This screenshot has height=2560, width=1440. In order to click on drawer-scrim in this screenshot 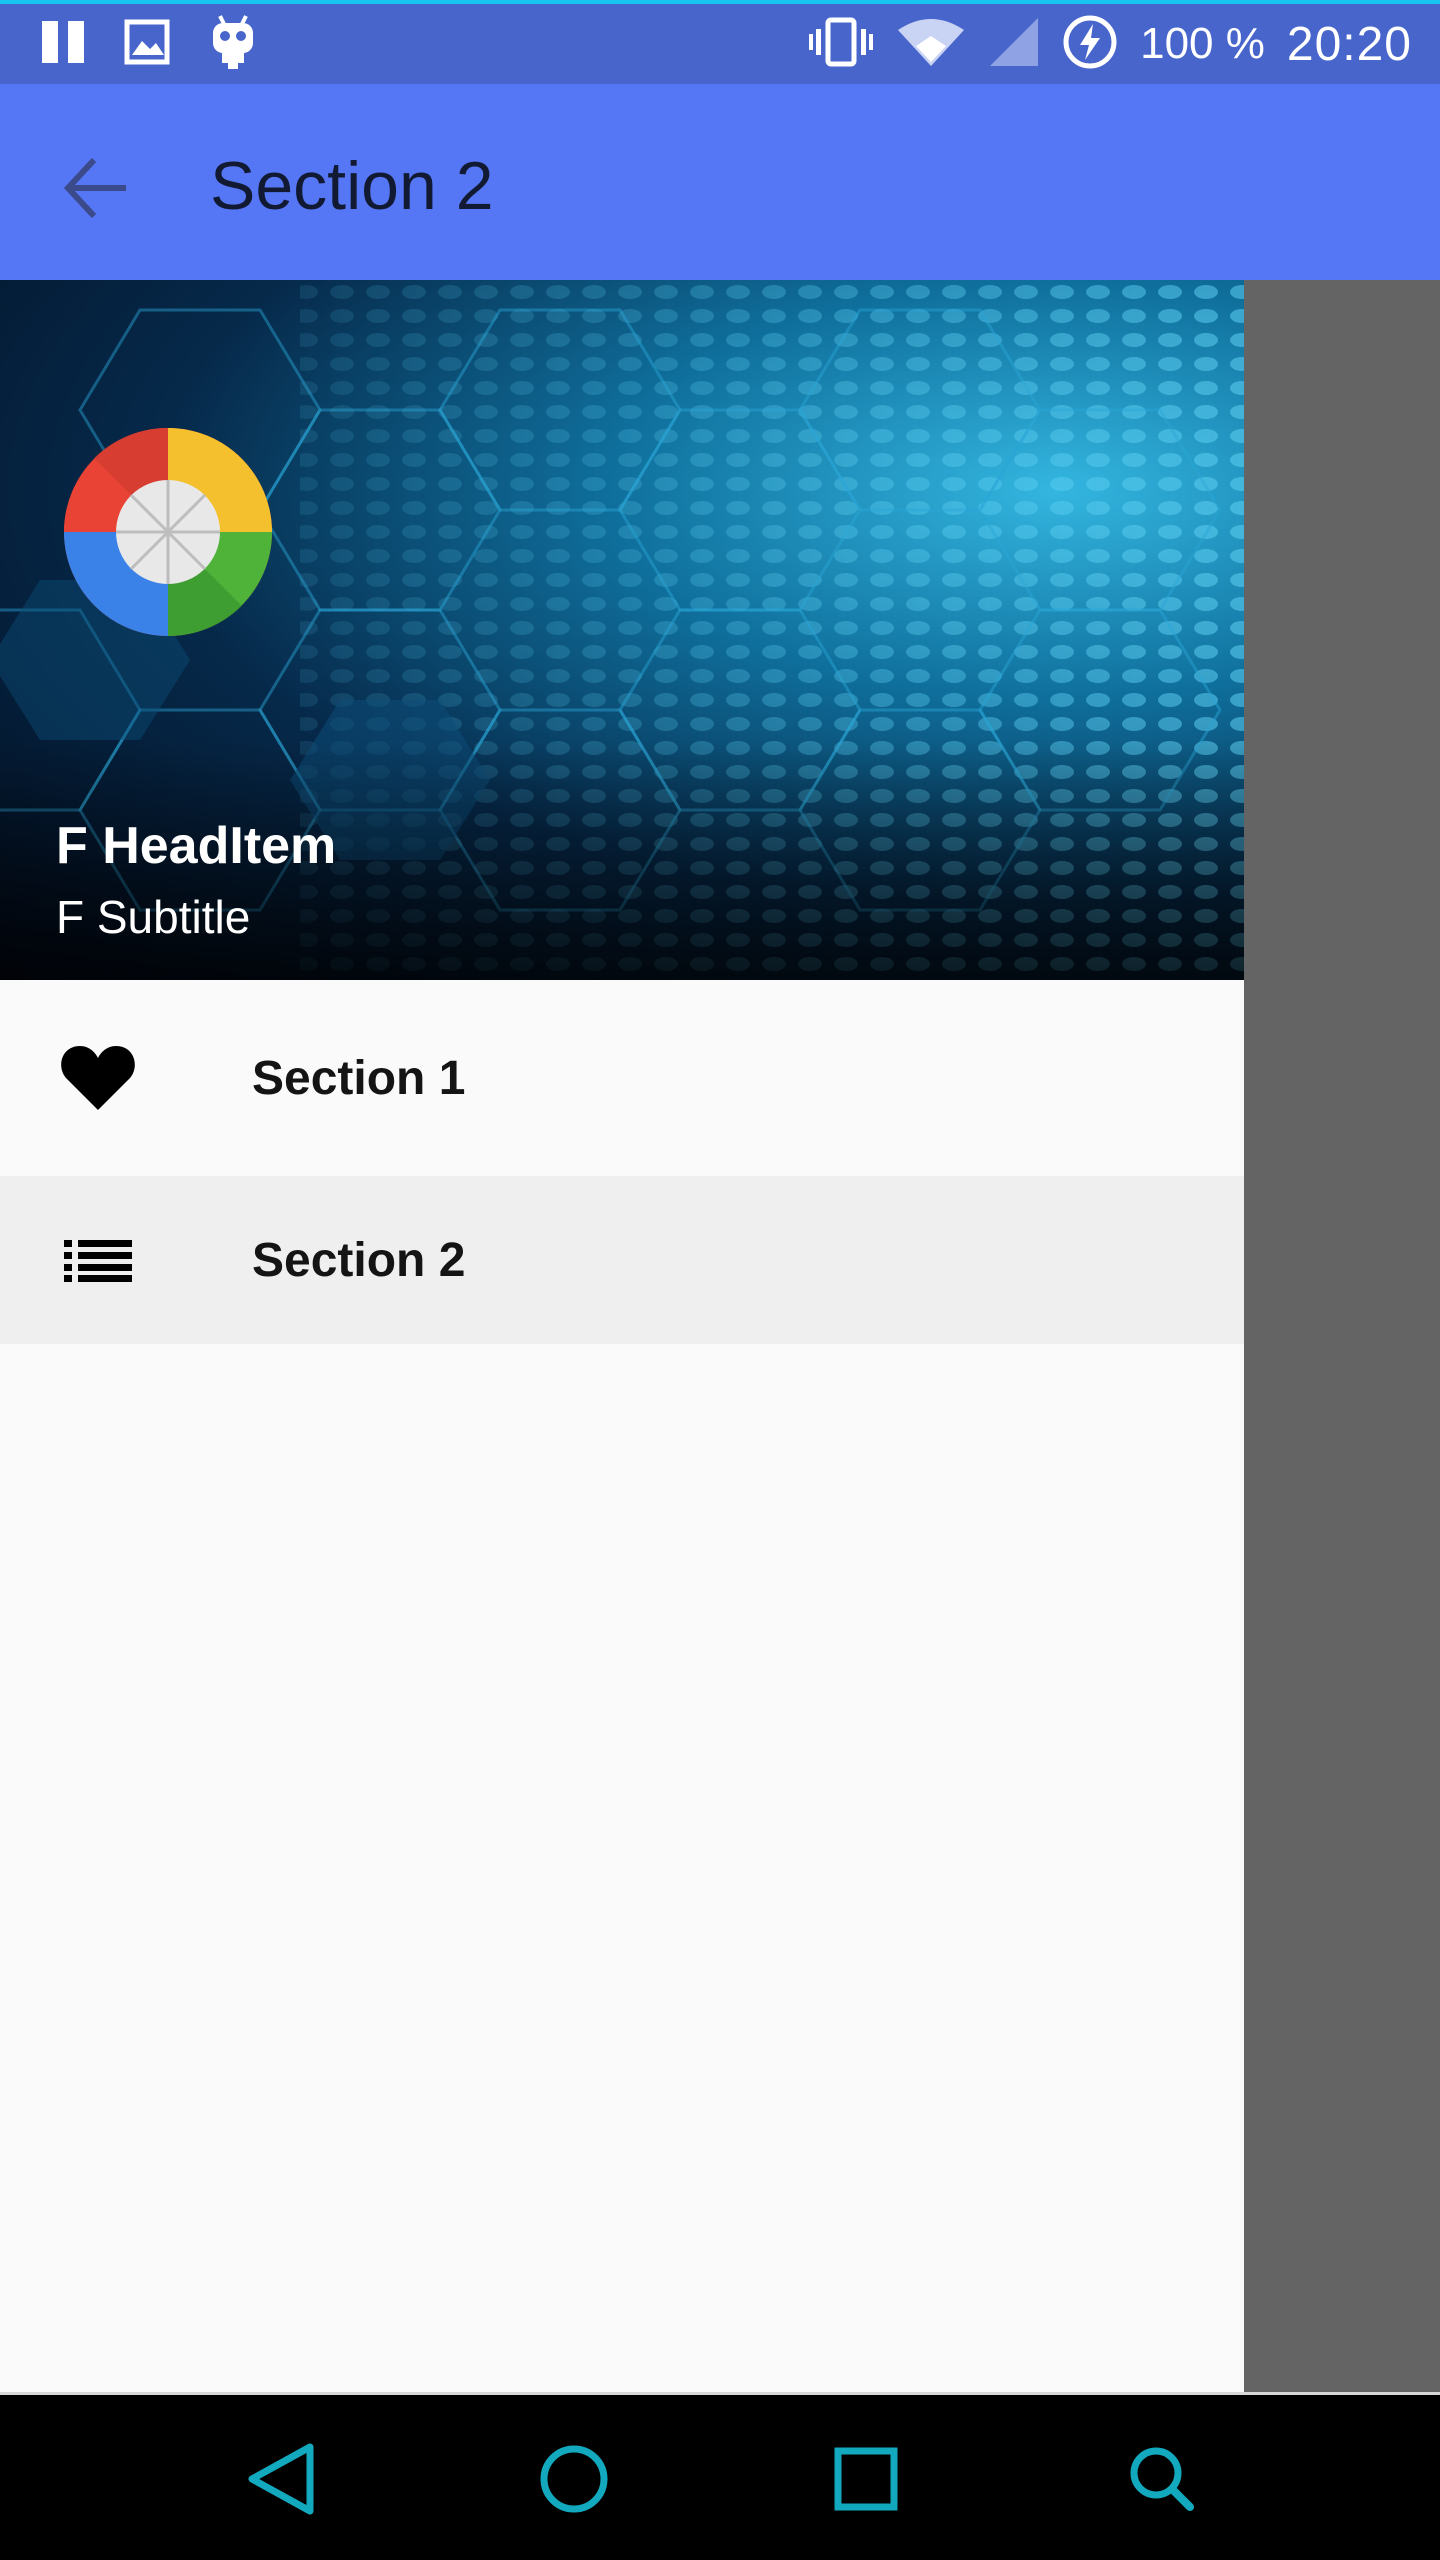, I will do `click(1342, 1336)`.